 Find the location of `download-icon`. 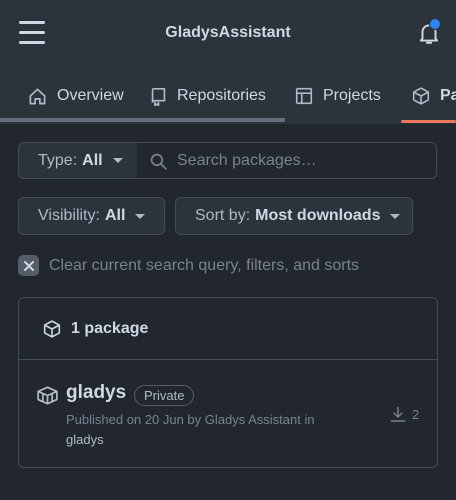

download-icon is located at coordinates (398, 414).